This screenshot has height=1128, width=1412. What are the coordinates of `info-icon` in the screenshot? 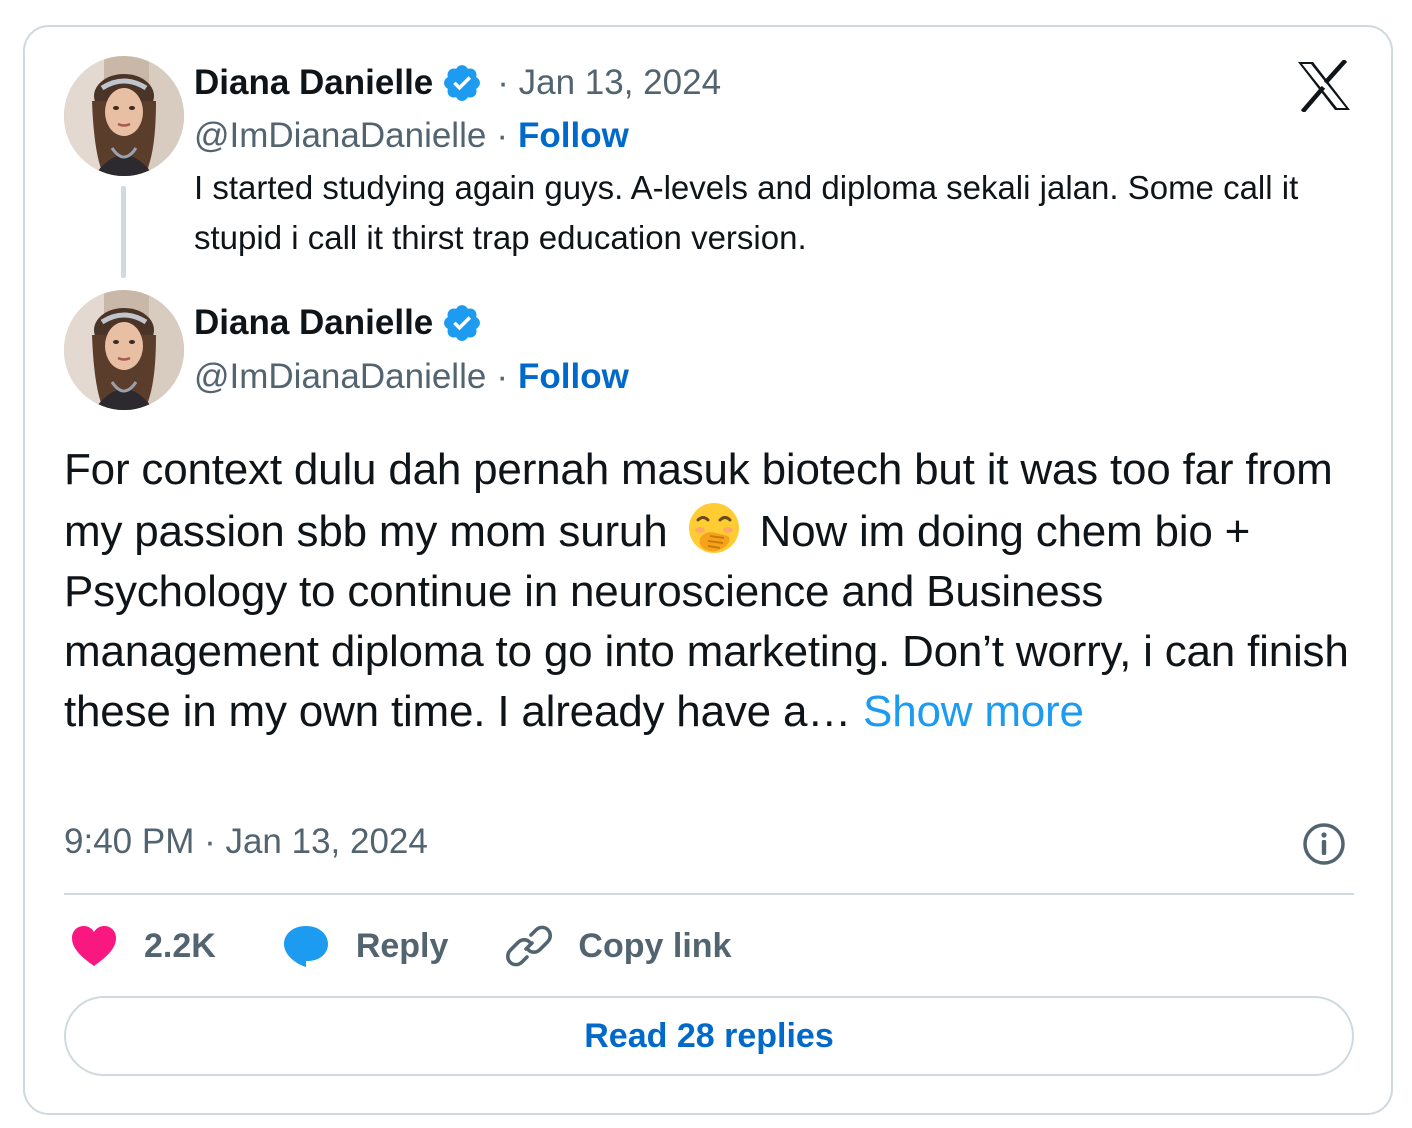 It's located at (1324, 844).